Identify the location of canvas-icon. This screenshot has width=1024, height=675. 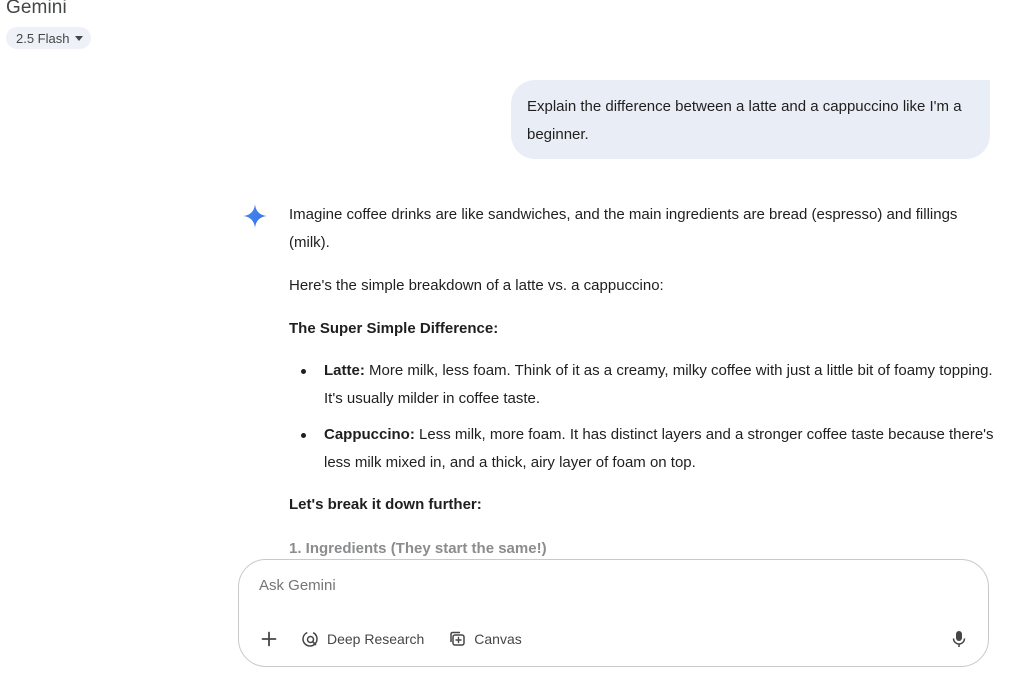
(458, 638).